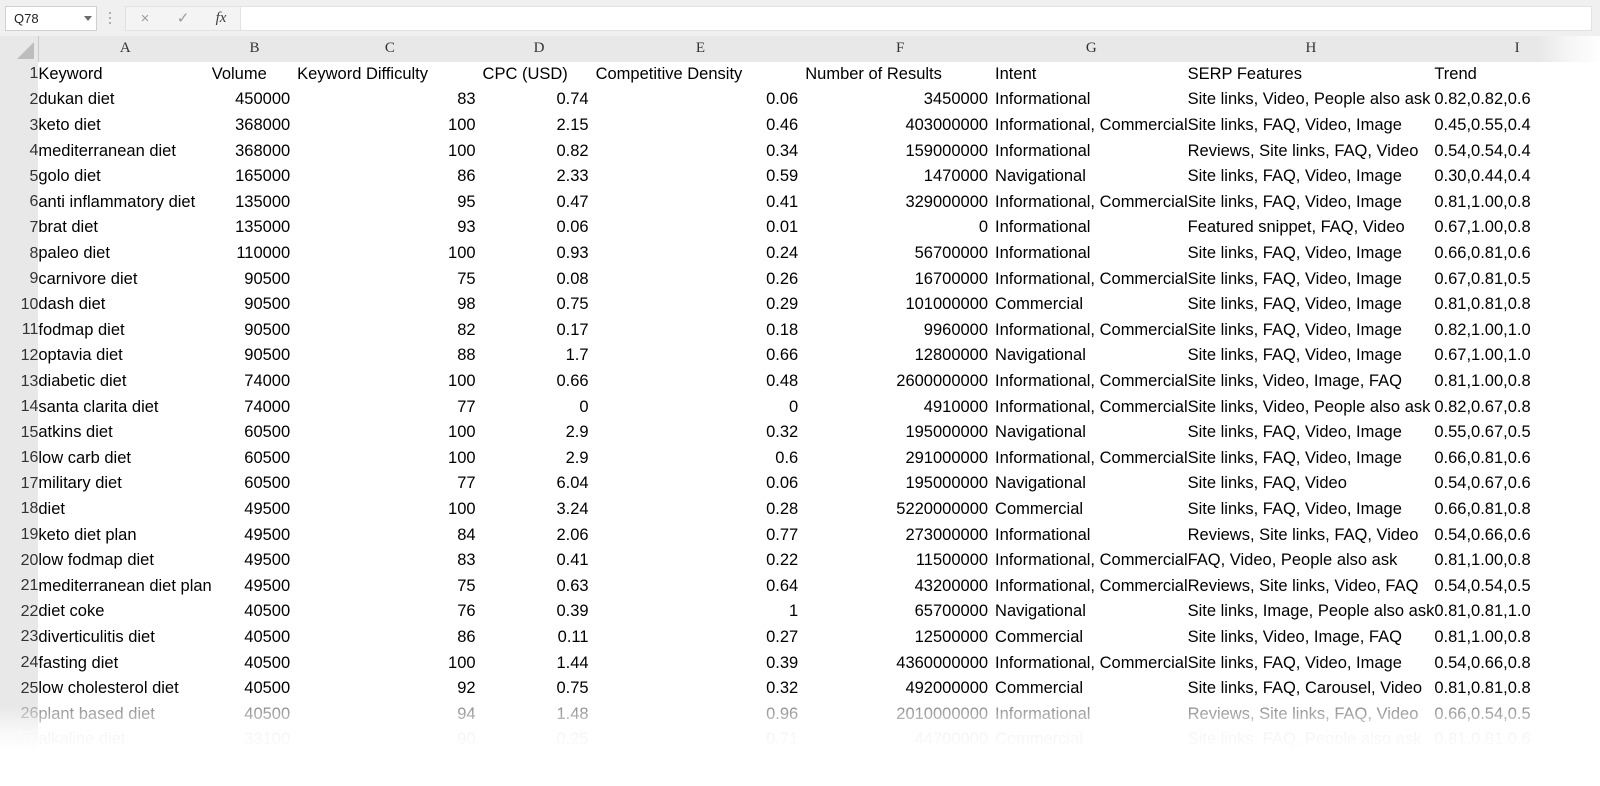 The width and height of the screenshot is (1600, 786). Describe the element at coordinates (390, 535) in the screenshot. I see `grid-cell: 84` at that location.